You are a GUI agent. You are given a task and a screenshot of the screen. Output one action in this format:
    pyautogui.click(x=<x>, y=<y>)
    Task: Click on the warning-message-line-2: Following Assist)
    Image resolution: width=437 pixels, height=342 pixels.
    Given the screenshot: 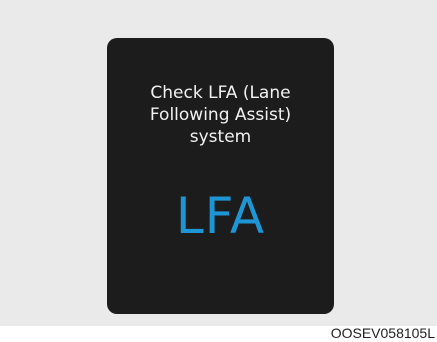 What is the action you would take?
    pyautogui.click(x=220, y=115)
    